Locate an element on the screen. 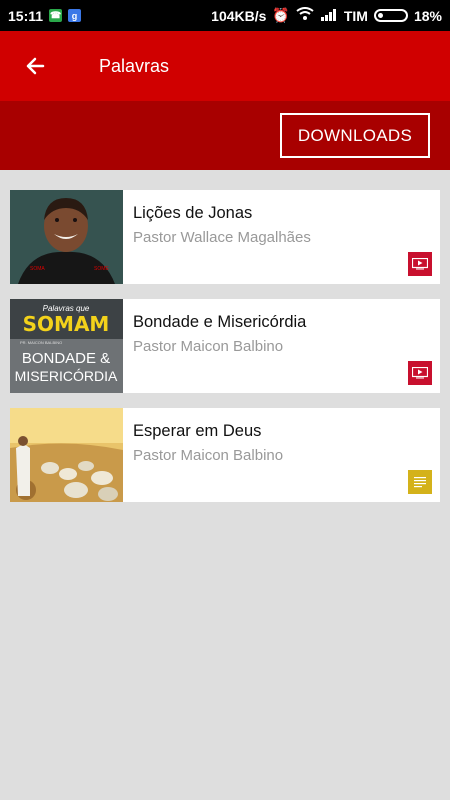 The image size is (450, 800). battery-icon is located at coordinates (390, 15).